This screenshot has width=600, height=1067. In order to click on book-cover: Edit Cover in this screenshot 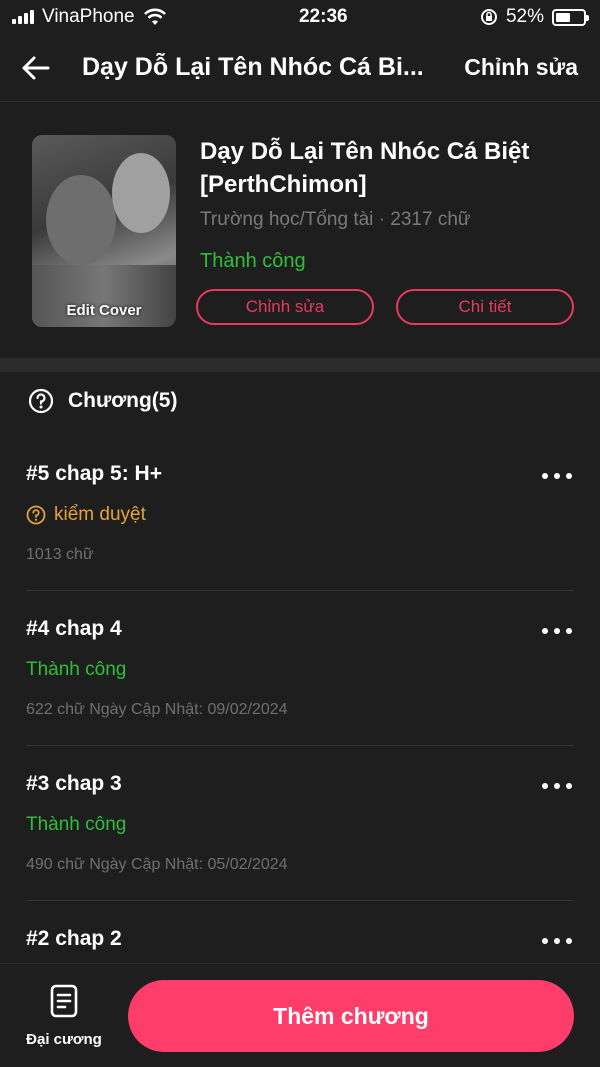, I will do `click(104, 231)`.